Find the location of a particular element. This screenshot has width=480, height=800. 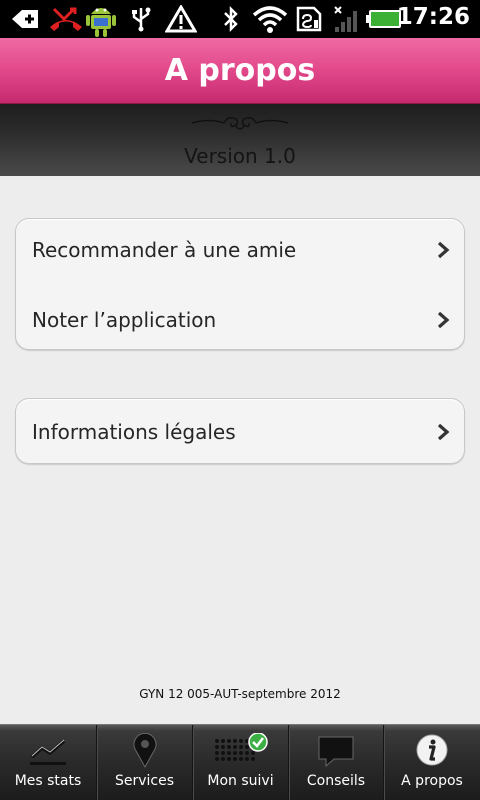

chart-icon is located at coordinates (48, 752).